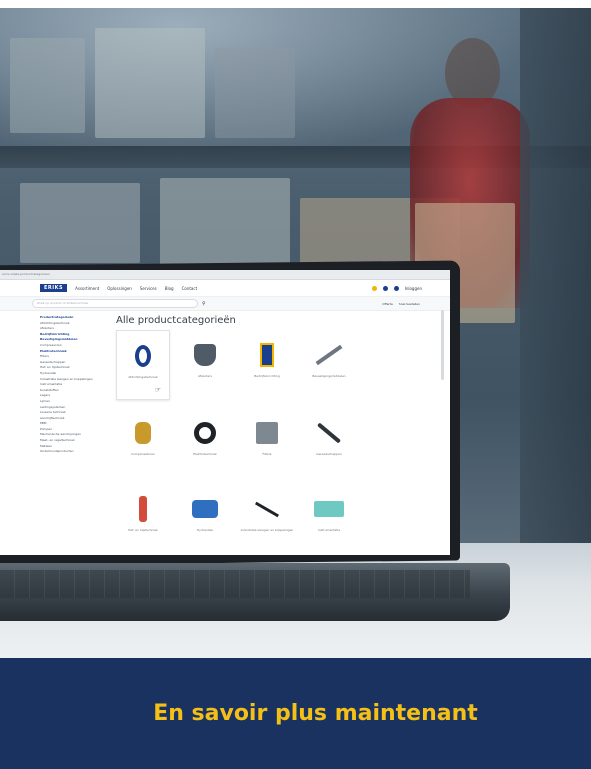  Describe the element at coordinates (148, 288) in the screenshot. I see `nav-item: Services` at that location.